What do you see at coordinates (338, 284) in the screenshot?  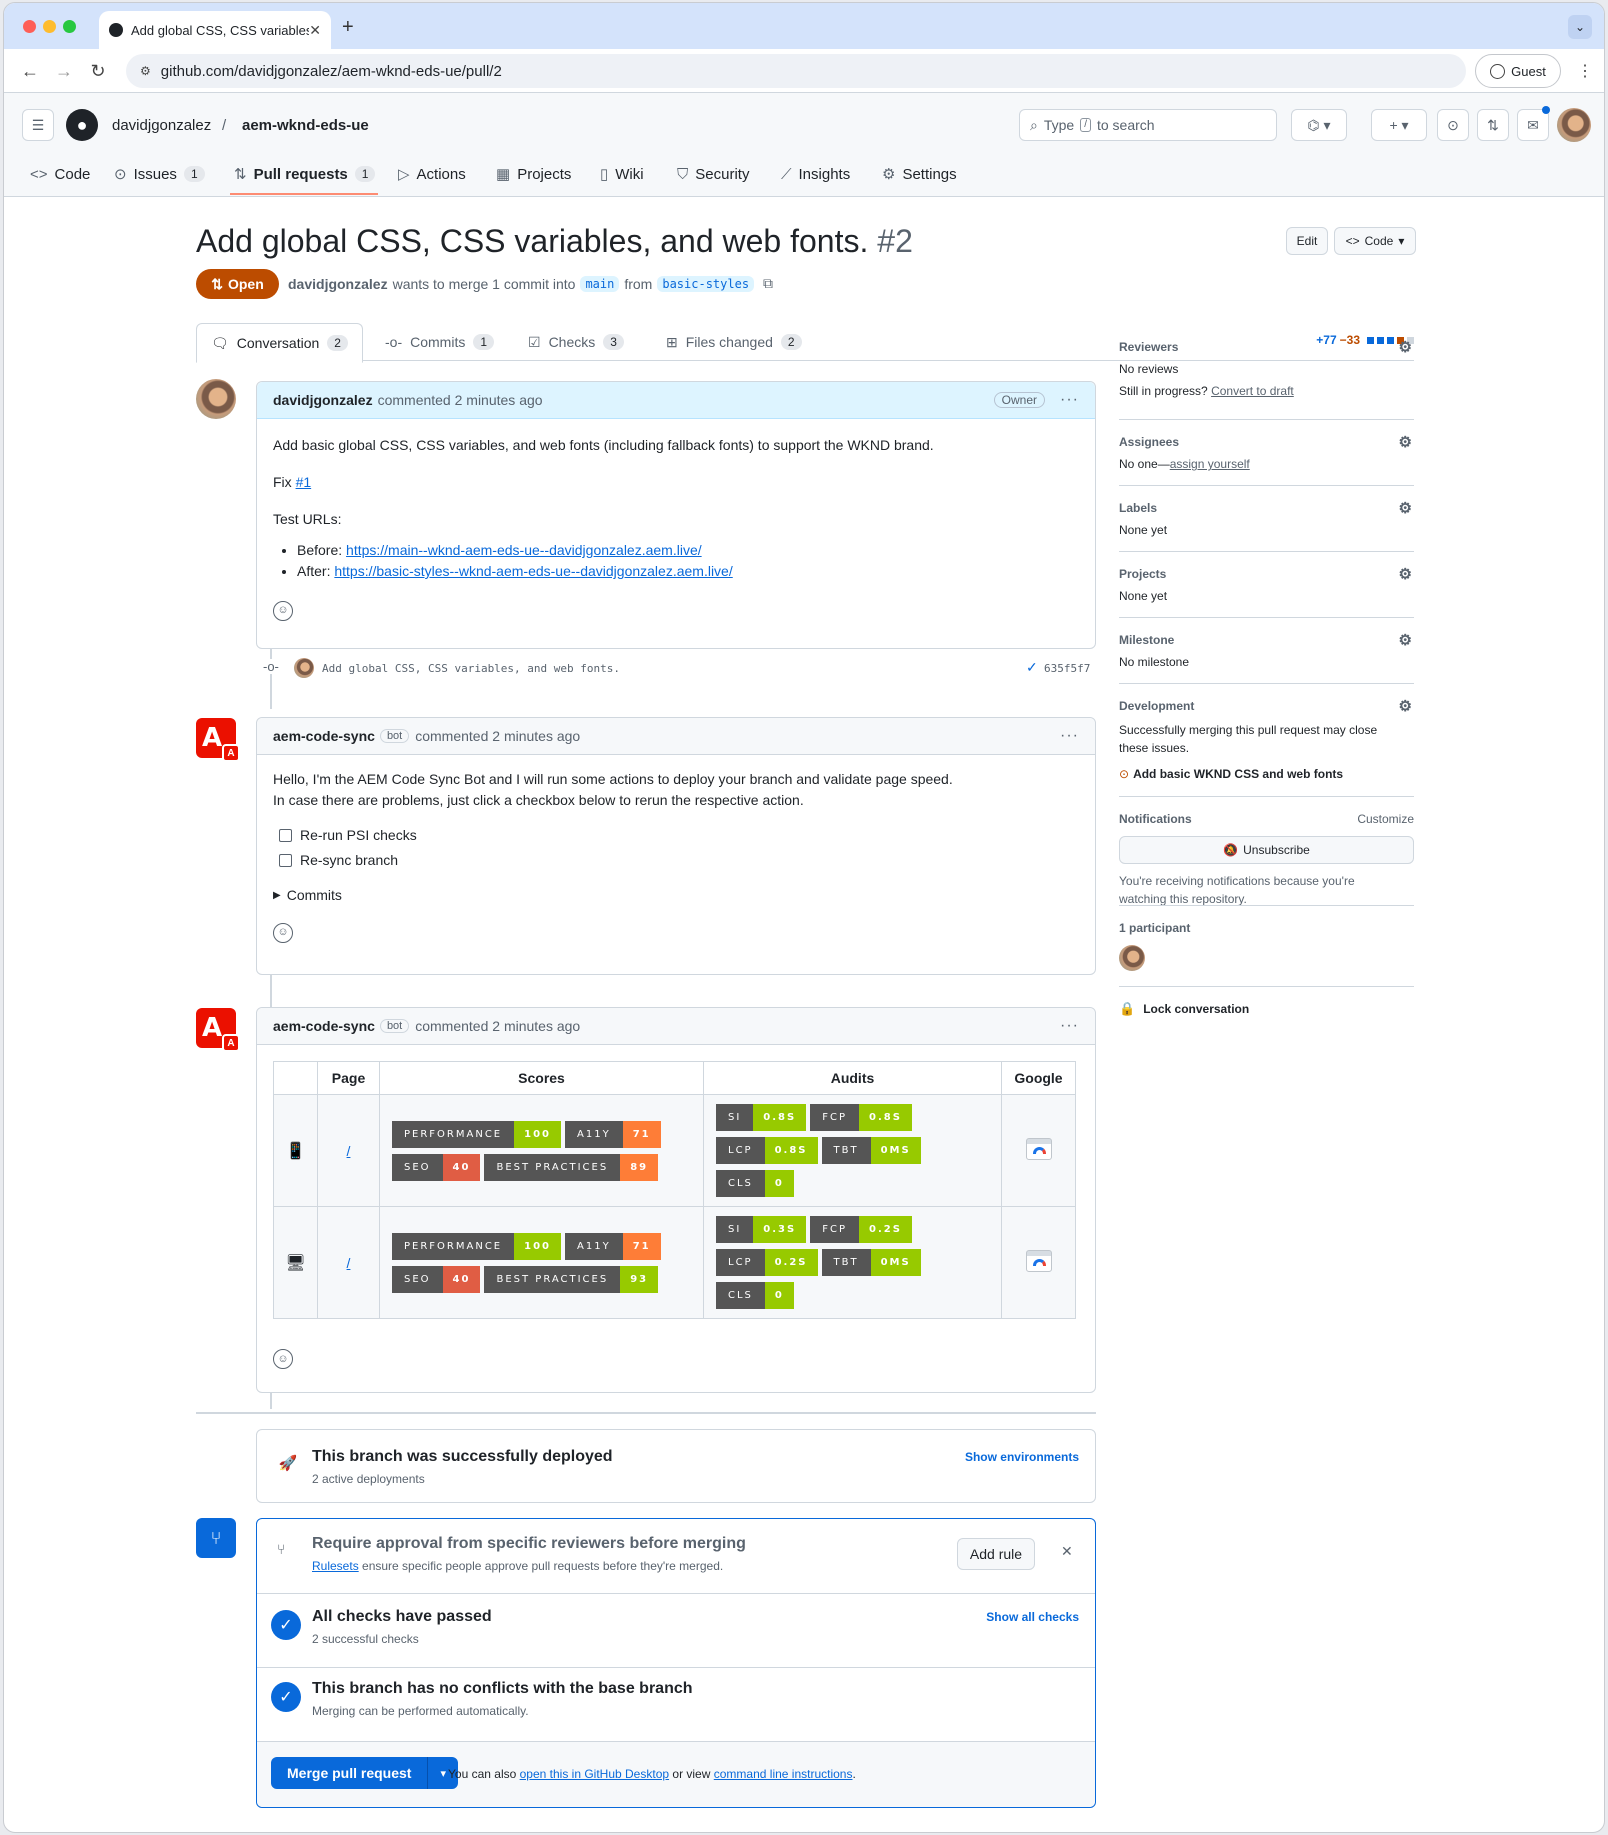 I see `pr-author-link: davidjgonzalez` at bounding box center [338, 284].